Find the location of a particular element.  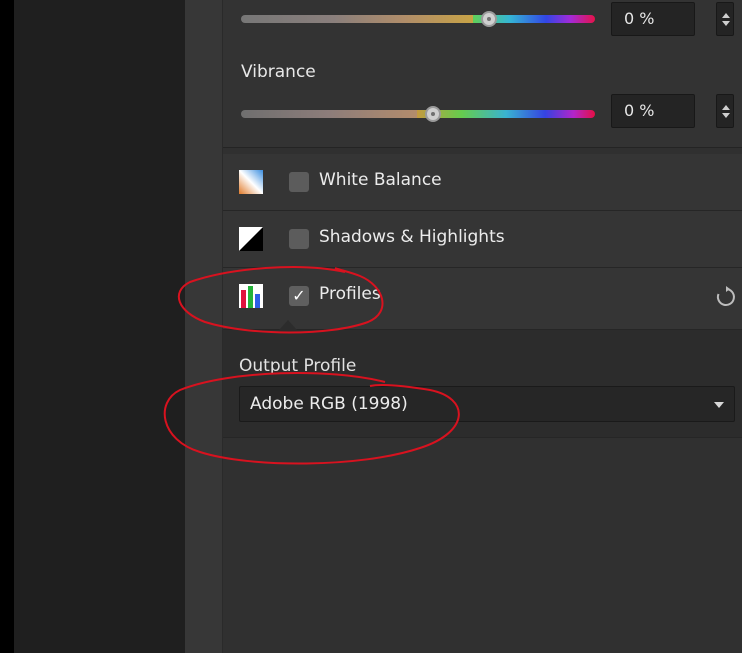

vibrance-slider is located at coordinates (418, 114).